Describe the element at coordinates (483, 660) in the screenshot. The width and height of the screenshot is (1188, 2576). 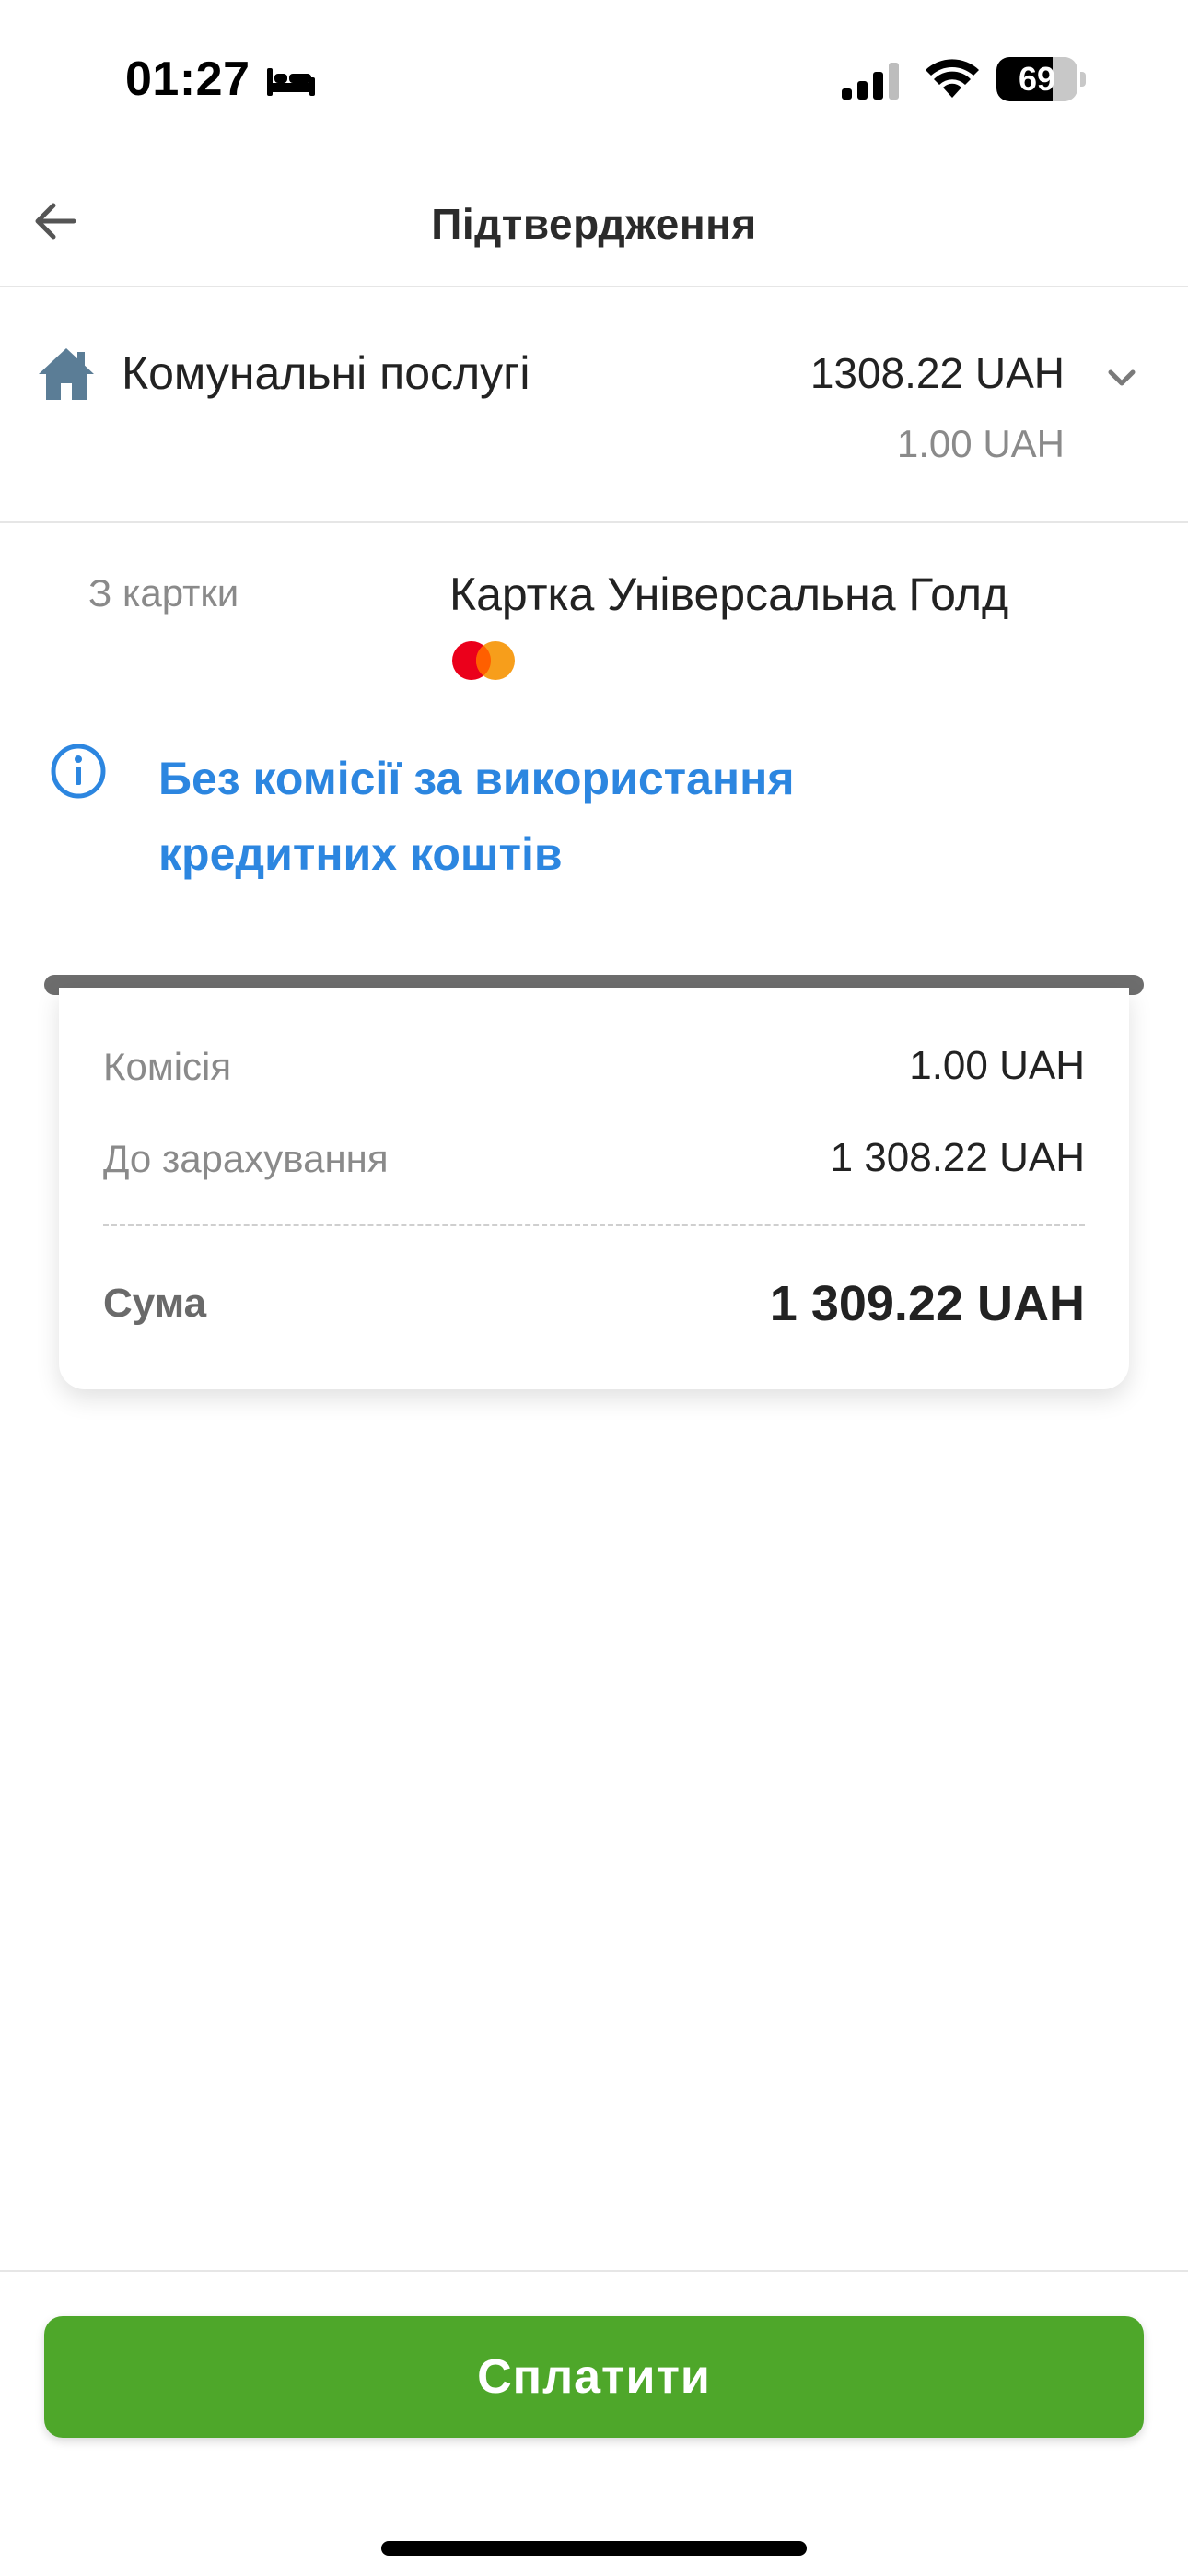
I see `mastercard-icon` at that location.